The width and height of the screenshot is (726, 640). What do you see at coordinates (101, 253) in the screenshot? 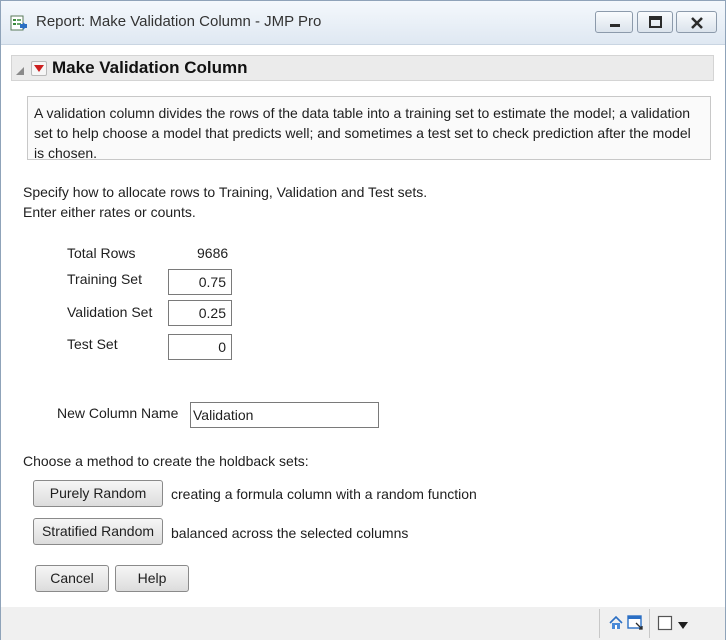
I see `total-rows-label: Total Rows` at bounding box center [101, 253].